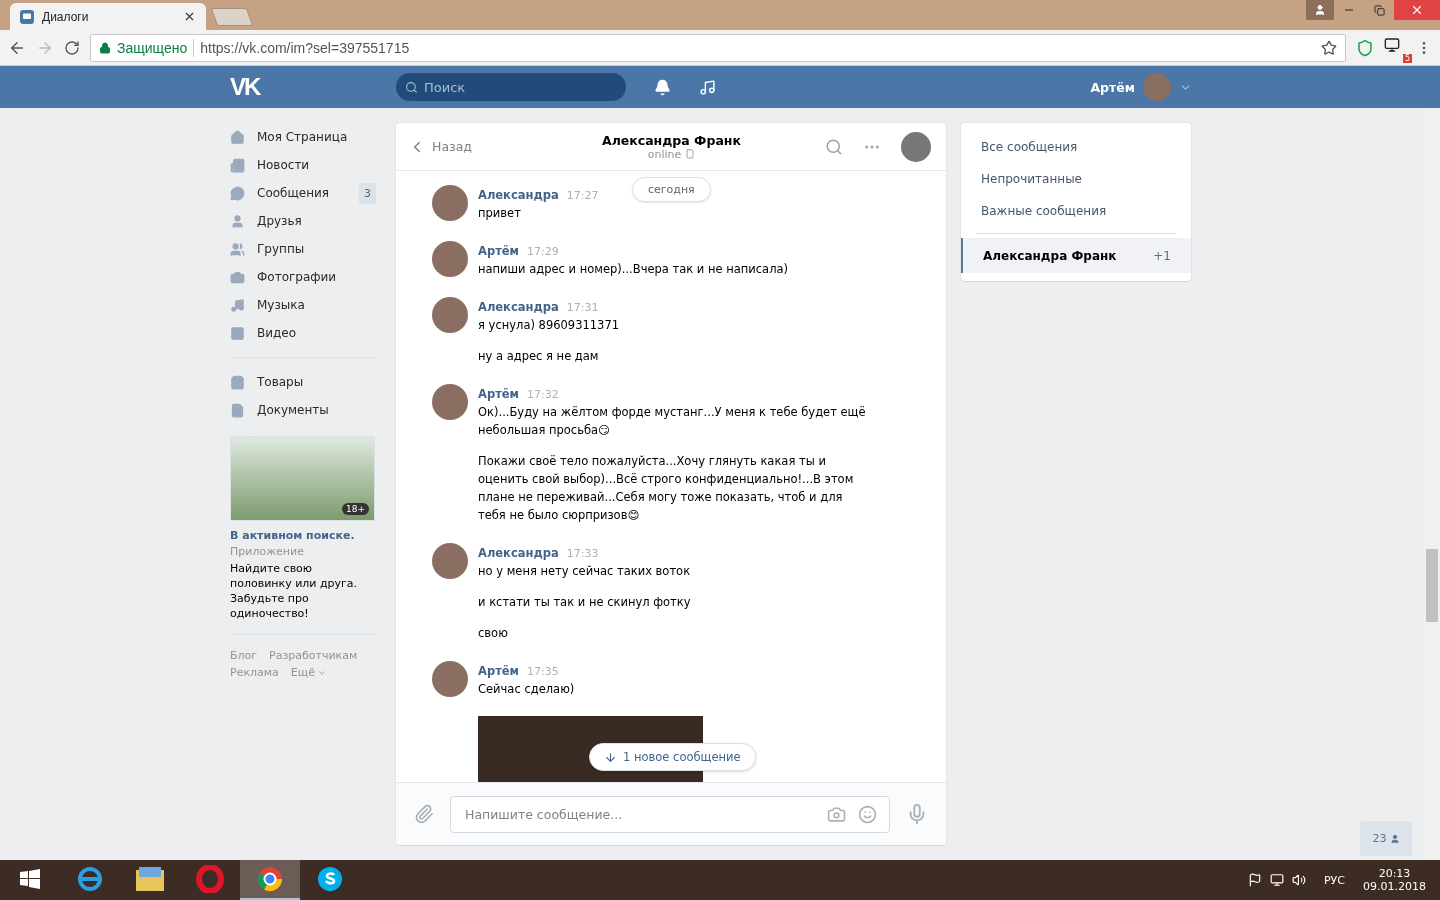 This screenshot has width=1440, height=900. Describe the element at coordinates (539, 356) in the screenshot. I see `message-text: ну а адрес я не дам` at that location.